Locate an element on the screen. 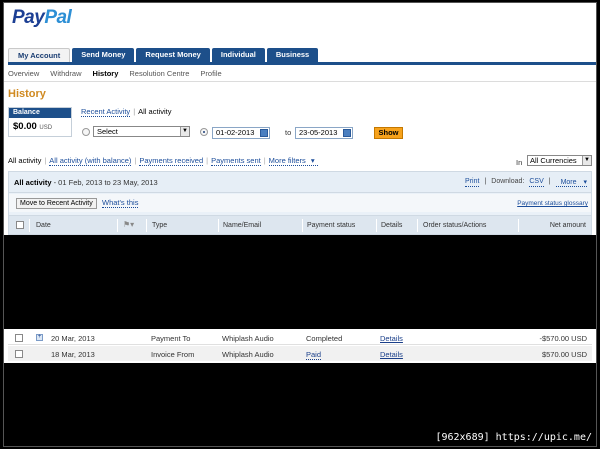 The image size is (600, 449). row-status-link: Paid is located at coordinates (314, 355).